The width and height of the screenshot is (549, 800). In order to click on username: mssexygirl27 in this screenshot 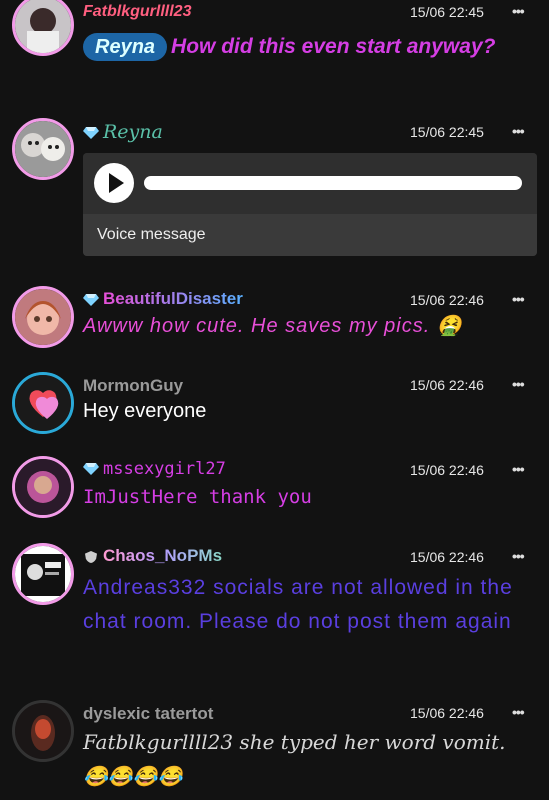, I will do `click(154, 469)`.